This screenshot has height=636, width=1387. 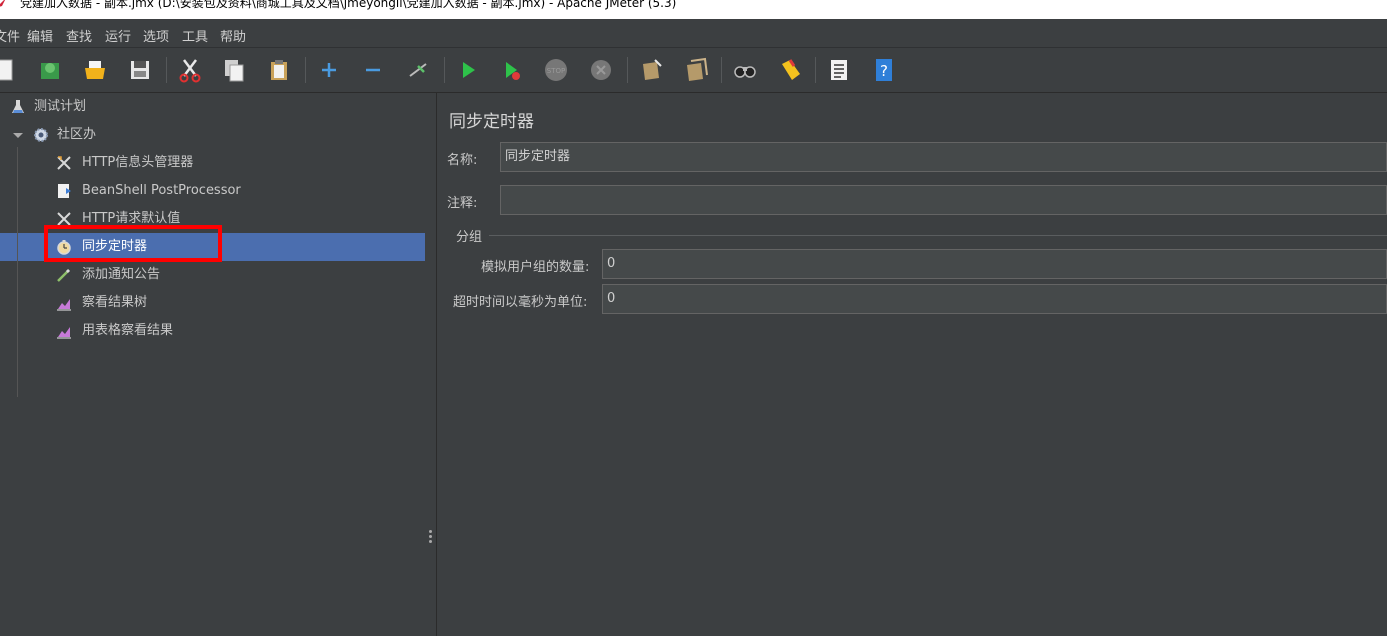 What do you see at coordinates (431, 364) in the screenshot?
I see `split-pane-divider` at bounding box center [431, 364].